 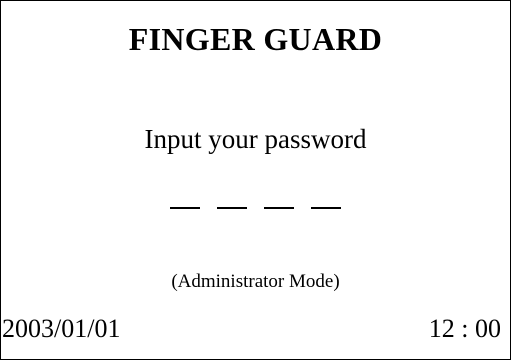 What do you see at coordinates (255, 139) in the screenshot?
I see `password-prompt: Input your password` at bounding box center [255, 139].